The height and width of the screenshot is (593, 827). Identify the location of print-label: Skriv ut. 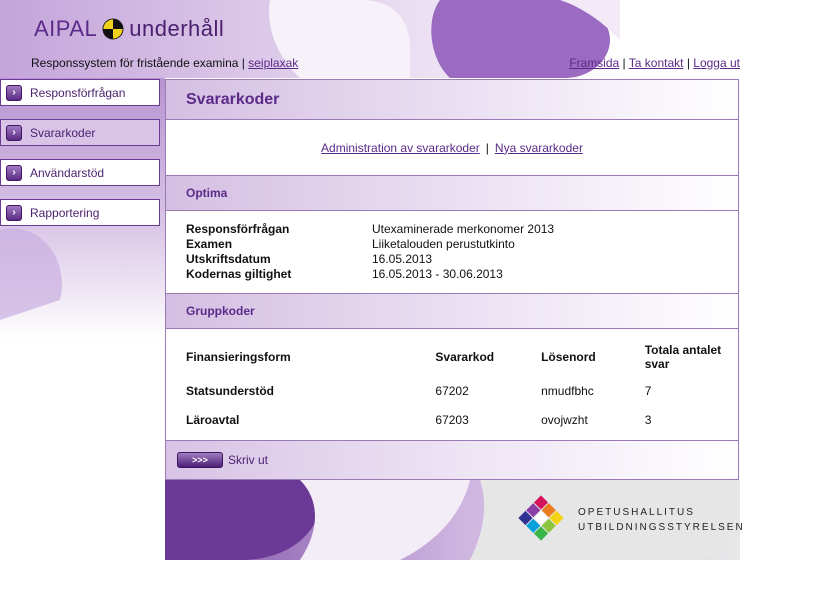
(248, 460).